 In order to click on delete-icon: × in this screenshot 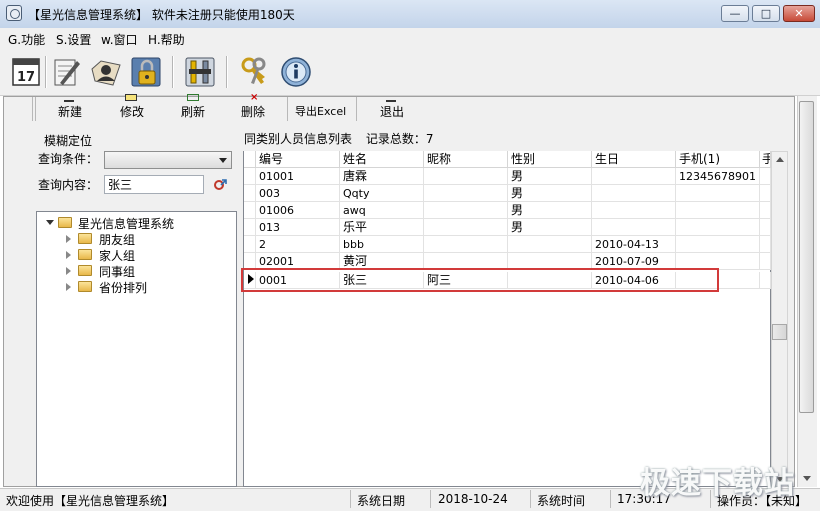, I will do `click(254, 97)`.